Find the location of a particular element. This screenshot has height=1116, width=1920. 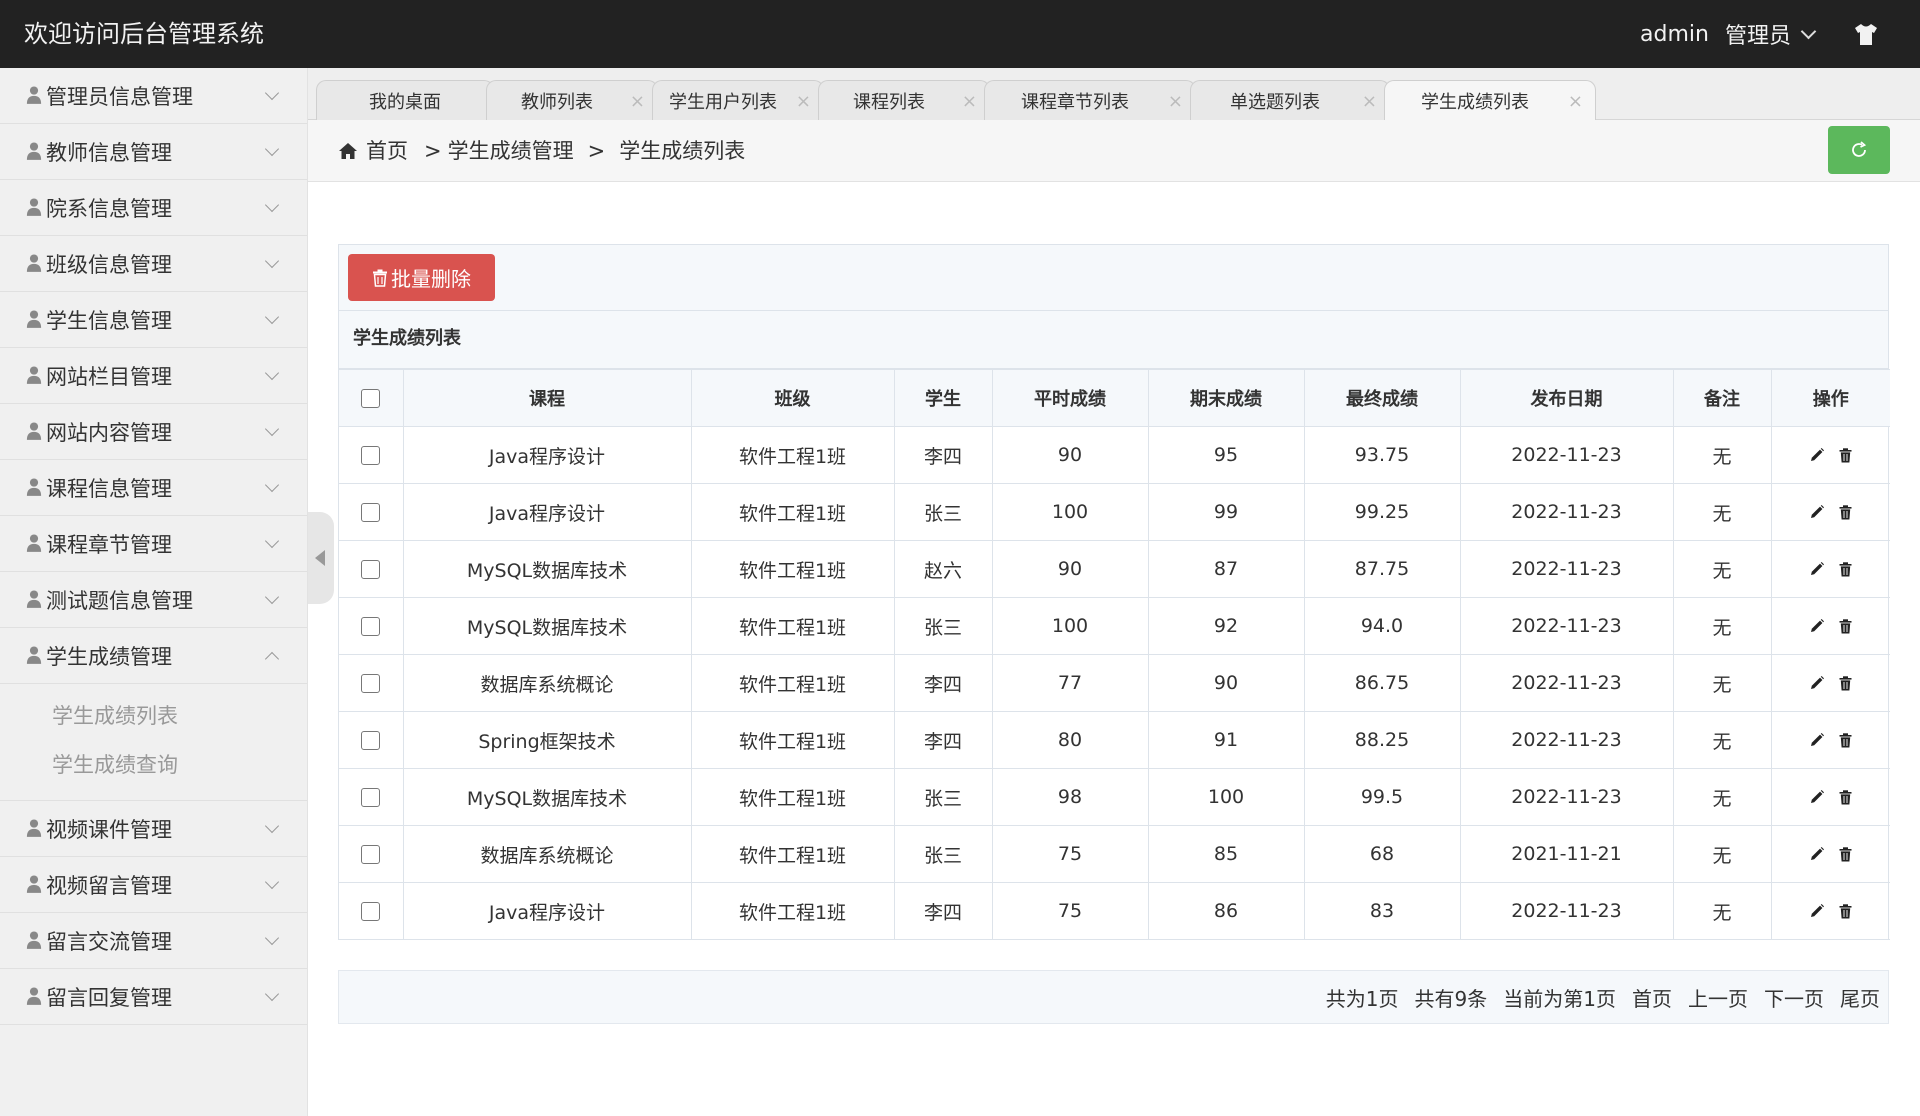

sidebar-item: 学生信息管理 is located at coordinates (153, 320).